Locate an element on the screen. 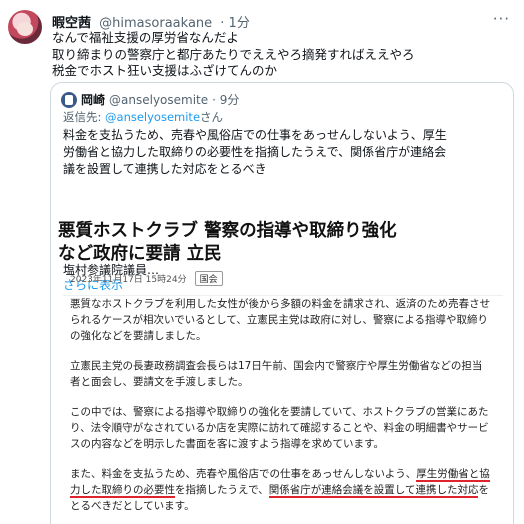 Image resolution: width=524 pixels, height=524 pixels. reply-handle-link: @anselyosemite is located at coordinates (152, 117).